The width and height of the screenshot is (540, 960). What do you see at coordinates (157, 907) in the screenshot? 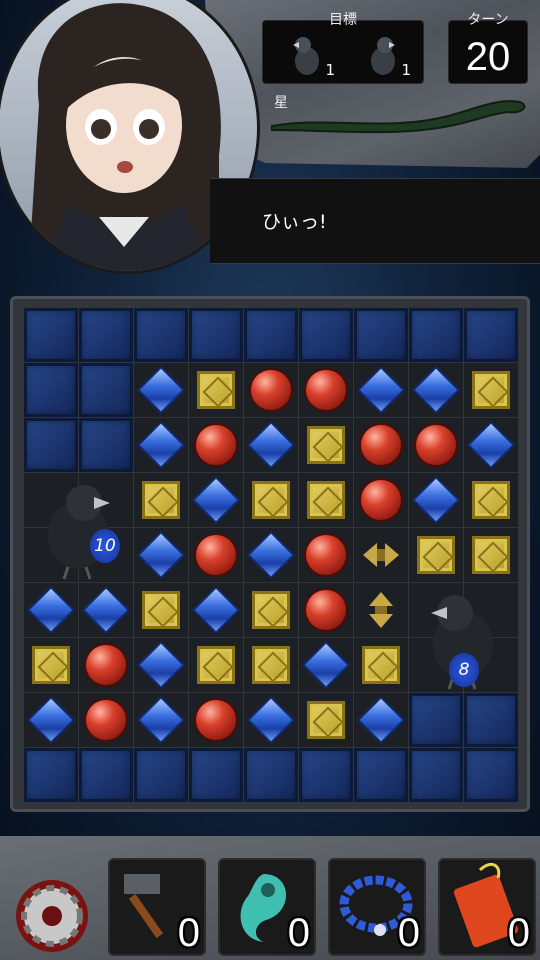
I see `hammer-item-button: 0` at bounding box center [157, 907].